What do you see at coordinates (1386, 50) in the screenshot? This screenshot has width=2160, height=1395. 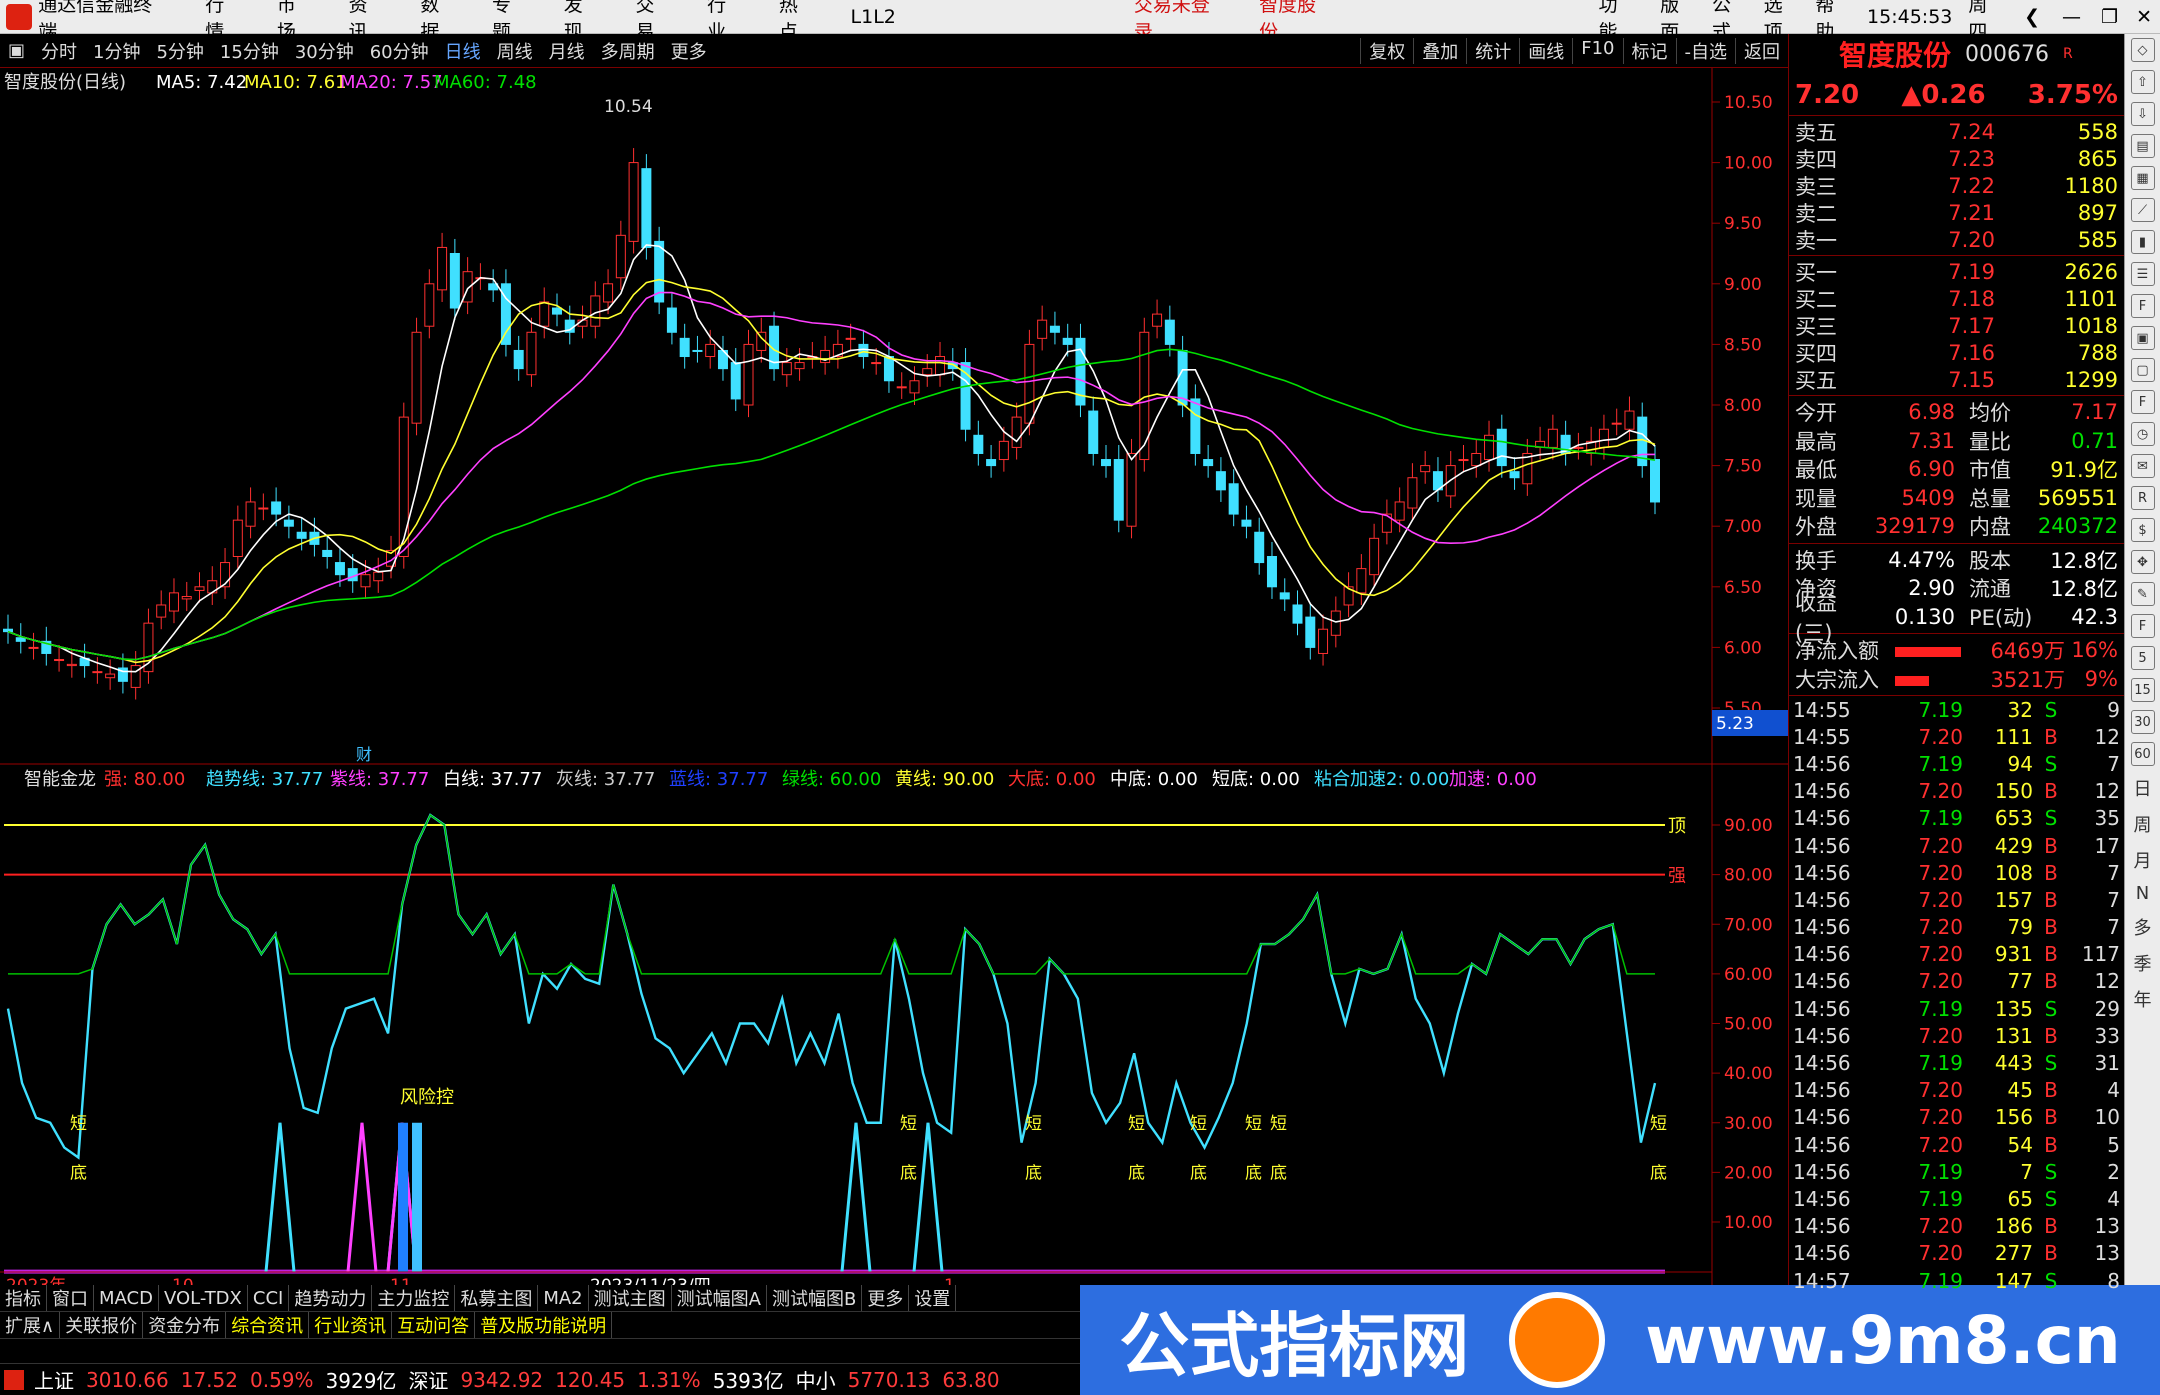 I see `tool-fuquan: 复权` at bounding box center [1386, 50].